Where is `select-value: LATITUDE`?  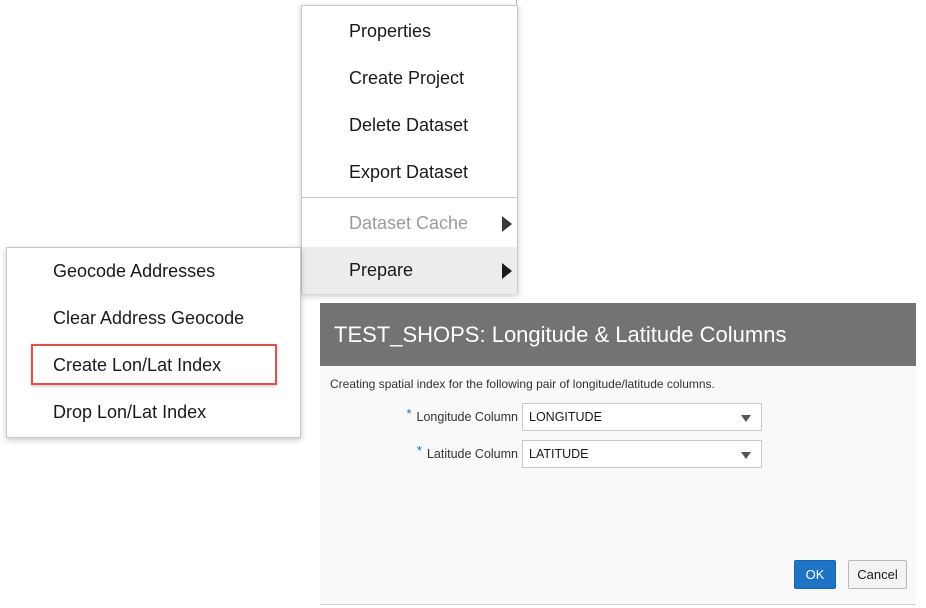 select-value: LATITUDE is located at coordinates (559, 454).